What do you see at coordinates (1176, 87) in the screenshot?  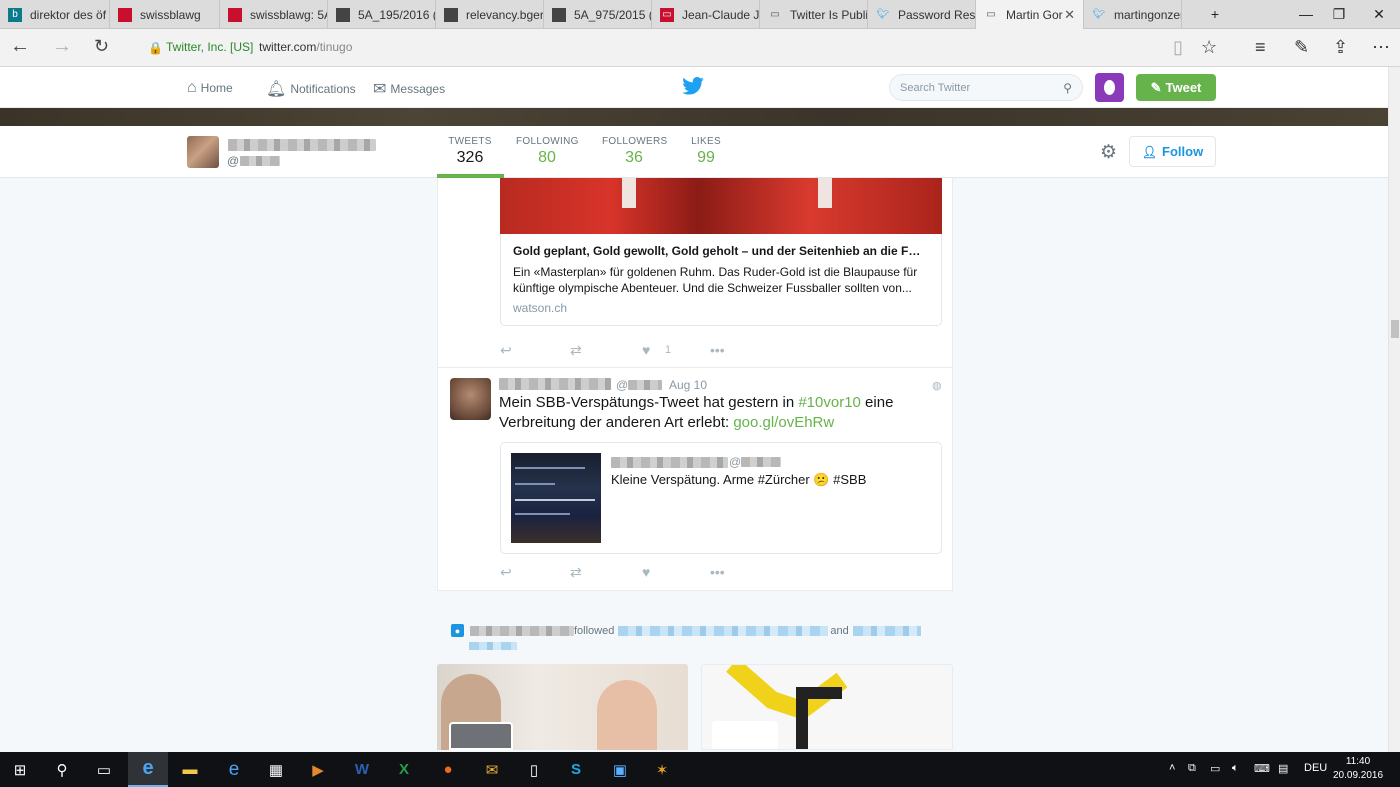 I see `tweet-button: ✎ Tweet` at bounding box center [1176, 87].